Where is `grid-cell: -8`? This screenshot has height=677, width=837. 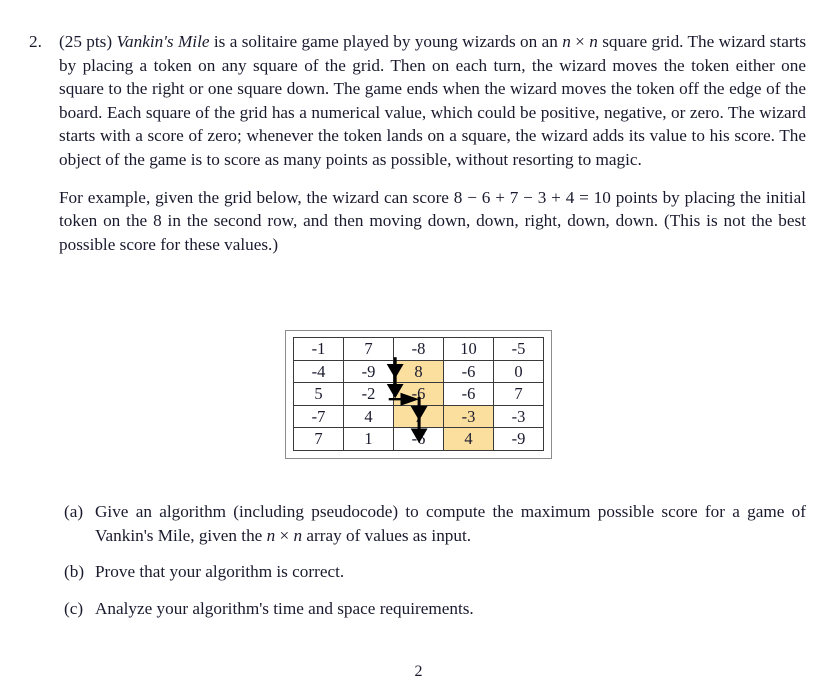 grid-cell: -8 is located at coordinates (418, 349).